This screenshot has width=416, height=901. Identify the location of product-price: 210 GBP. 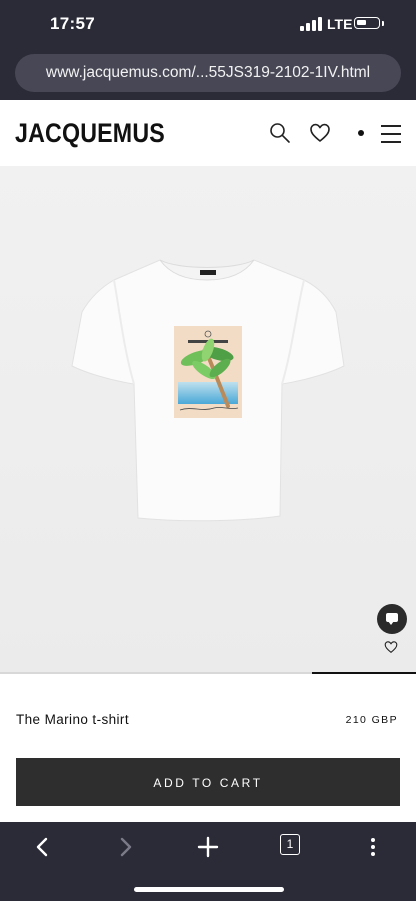
(371, 720).